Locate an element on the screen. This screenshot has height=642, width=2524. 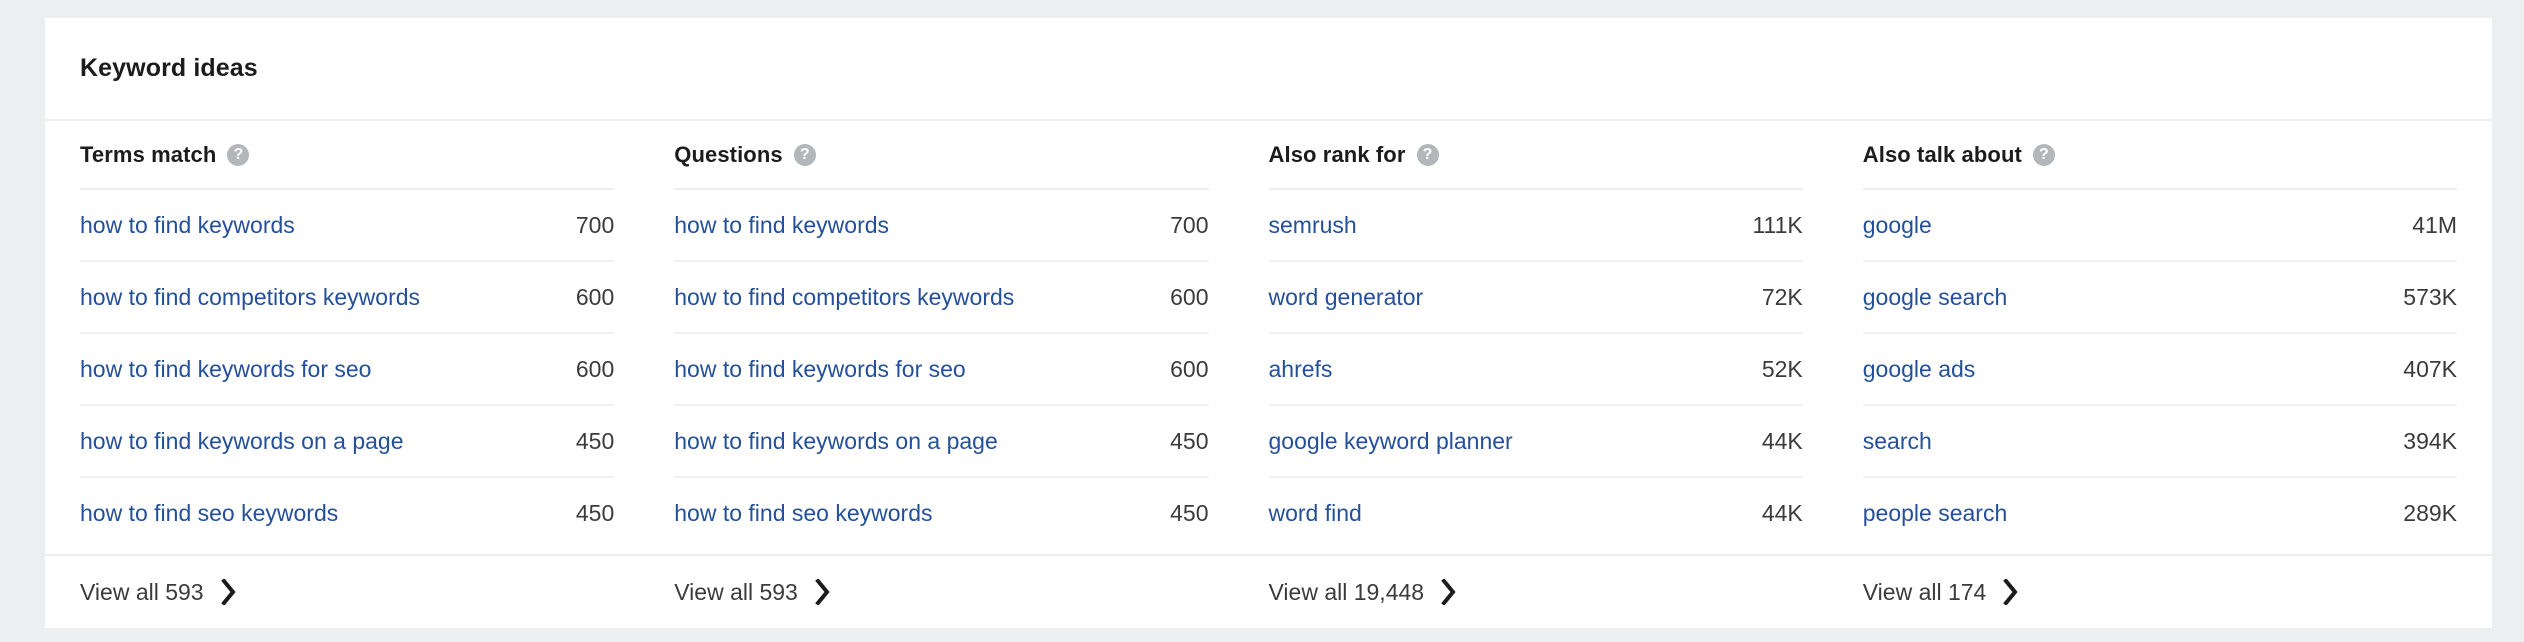
column-header-label: Also rank for is located at coordinates (1337, 154).